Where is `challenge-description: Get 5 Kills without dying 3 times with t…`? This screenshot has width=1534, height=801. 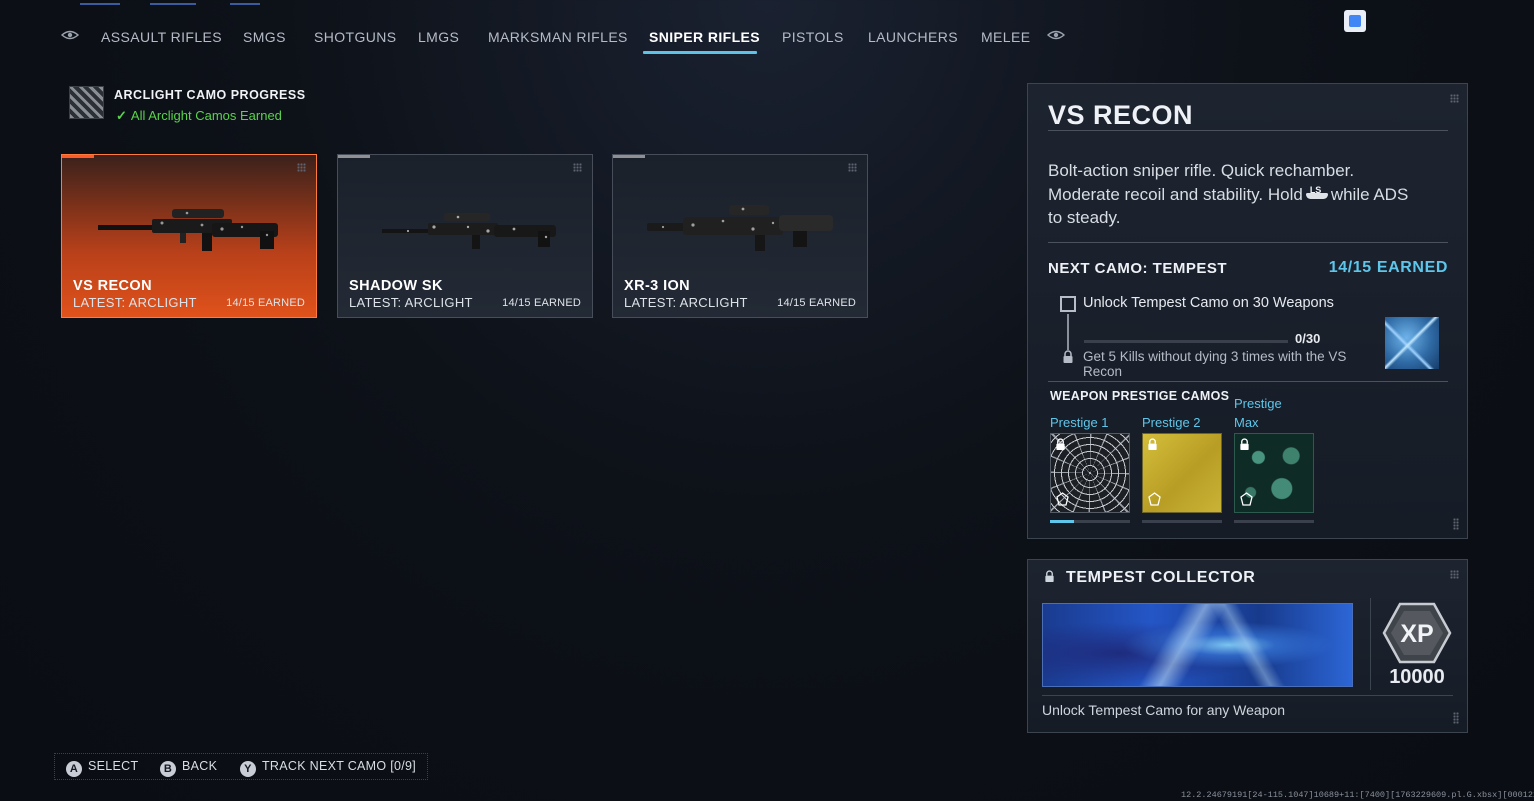
challenge-description: Get 5 Kills without dying 3 times with t… is located at coordinates (1215, 364).